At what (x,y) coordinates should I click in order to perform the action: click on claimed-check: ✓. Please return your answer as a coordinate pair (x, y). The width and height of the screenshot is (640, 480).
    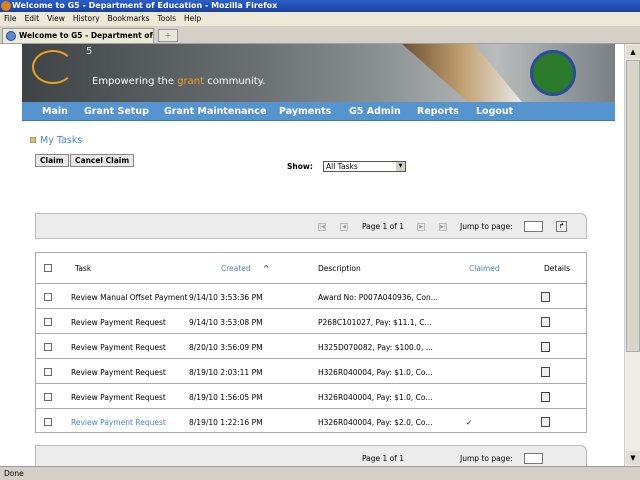
    Looking at the image, I should click on (469, 422).